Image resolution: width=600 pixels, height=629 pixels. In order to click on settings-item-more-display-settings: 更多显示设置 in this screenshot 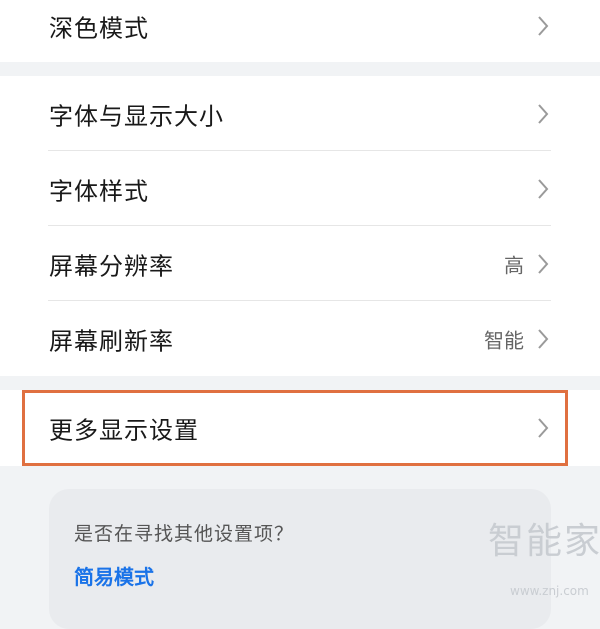, I will do `click(300, 428)`.